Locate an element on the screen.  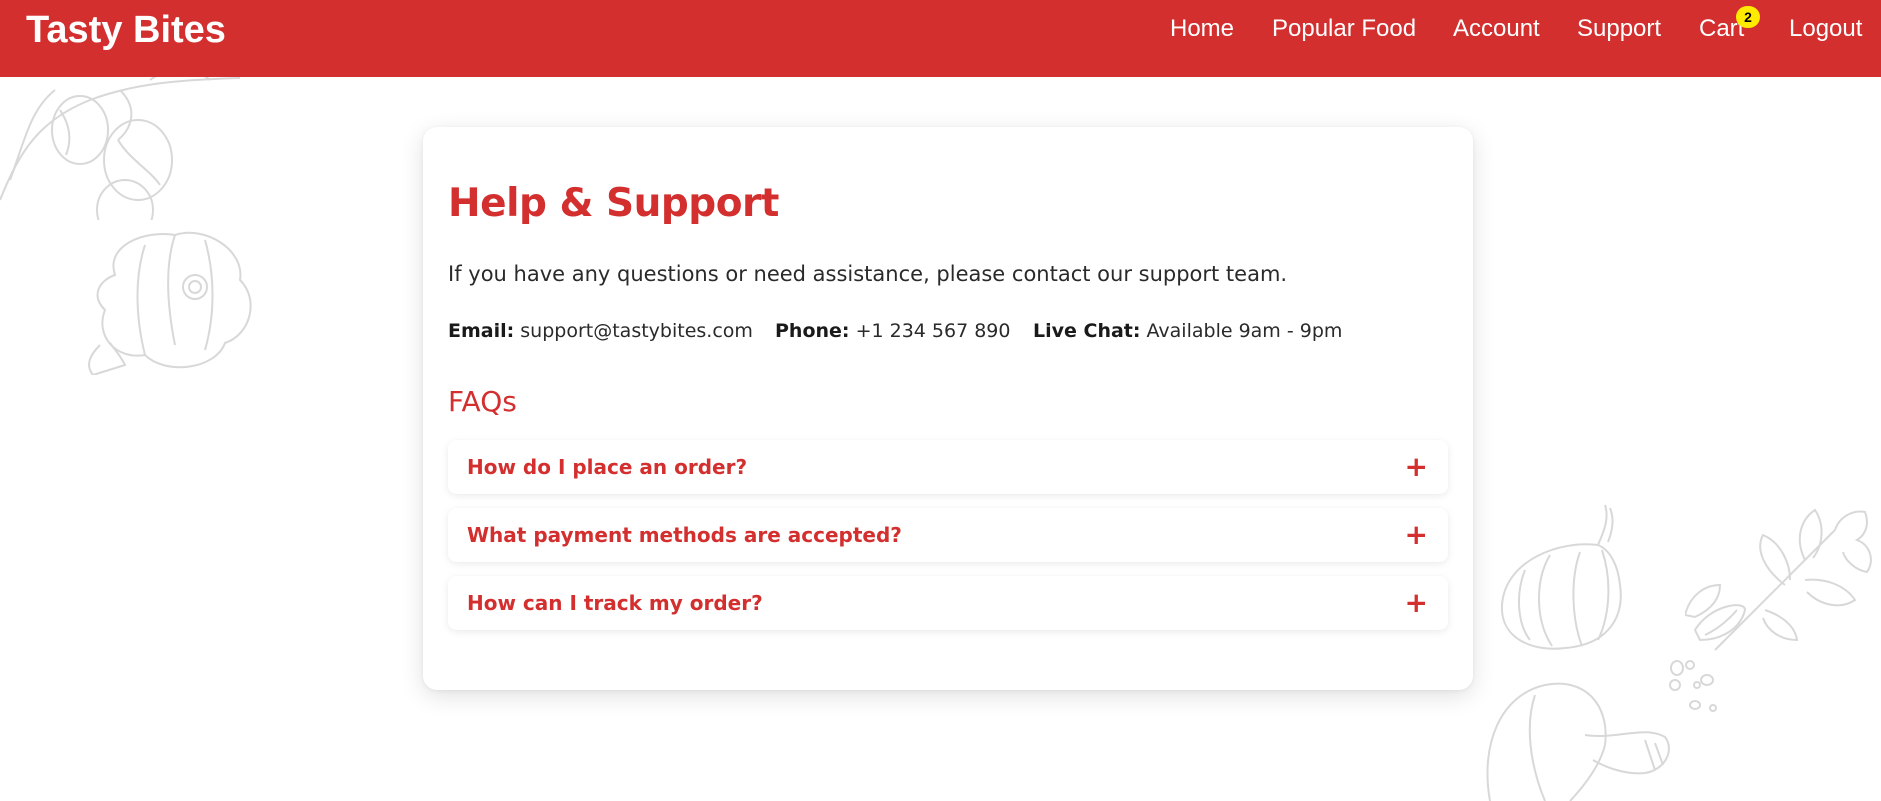
phone-value: +1 234 567 890 is located at coordinates (933, 331).